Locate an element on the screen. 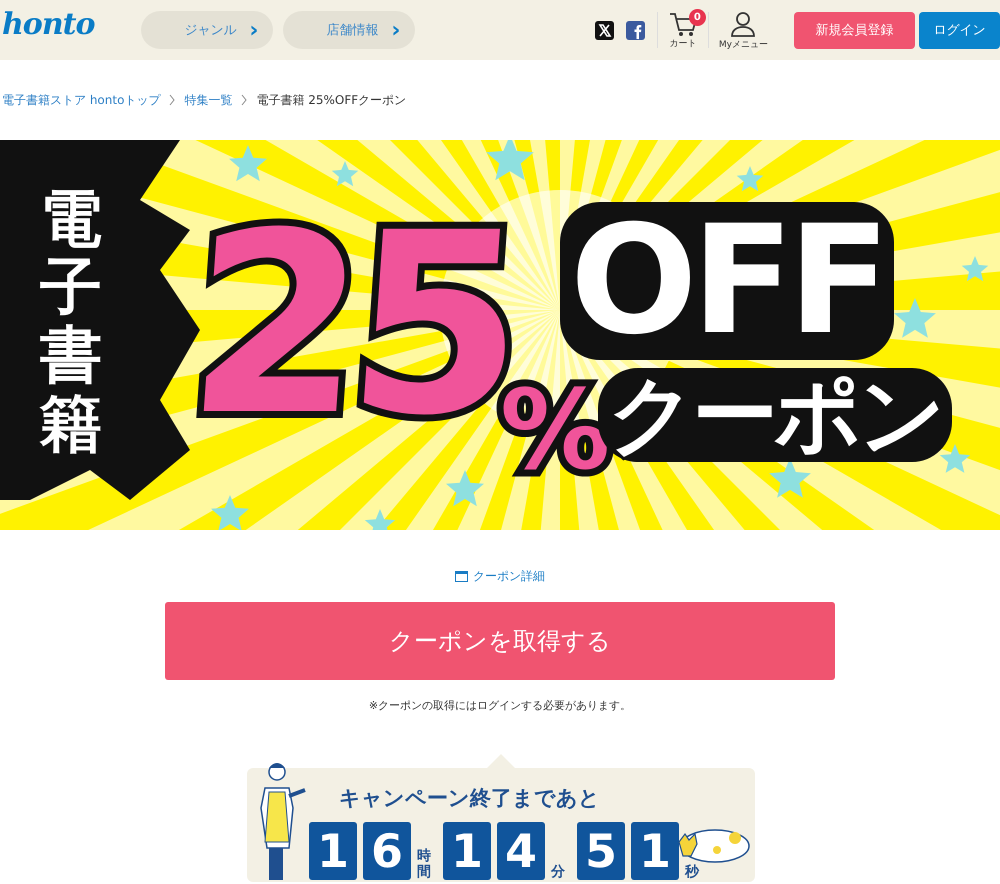  banner-off-text: OFF is located at coordinates (727, 281).